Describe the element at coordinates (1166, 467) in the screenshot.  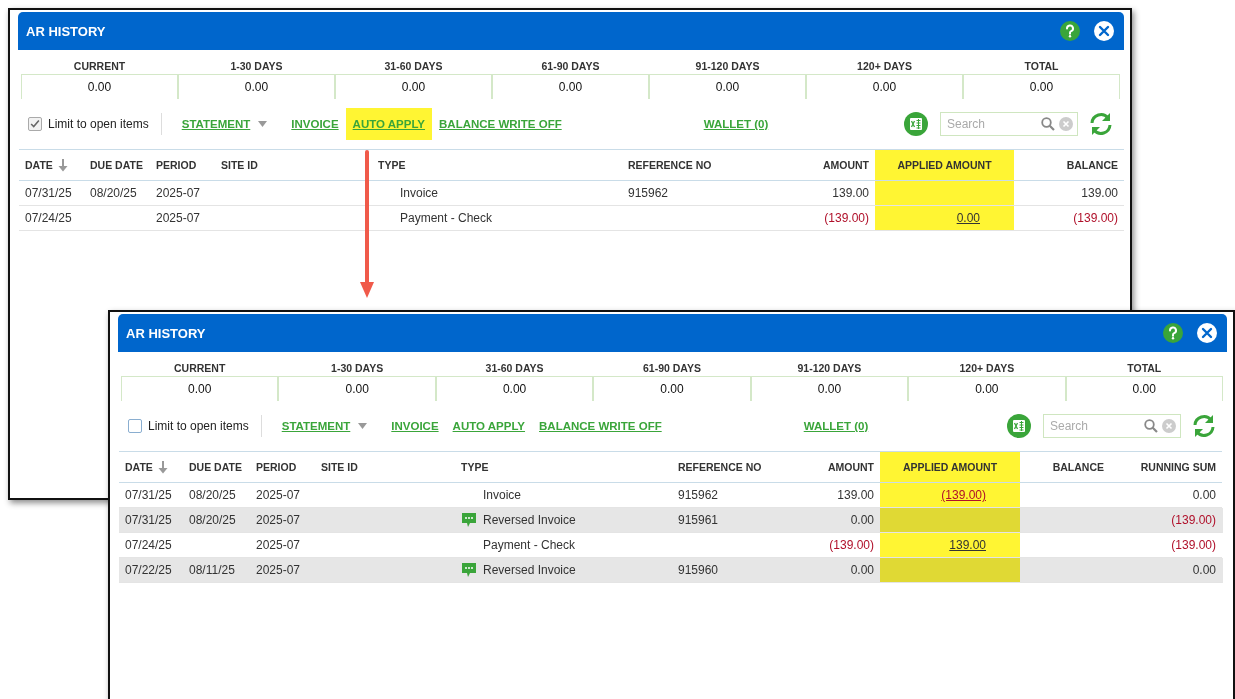
I see `column-header: RUNNING SUM` at that location.